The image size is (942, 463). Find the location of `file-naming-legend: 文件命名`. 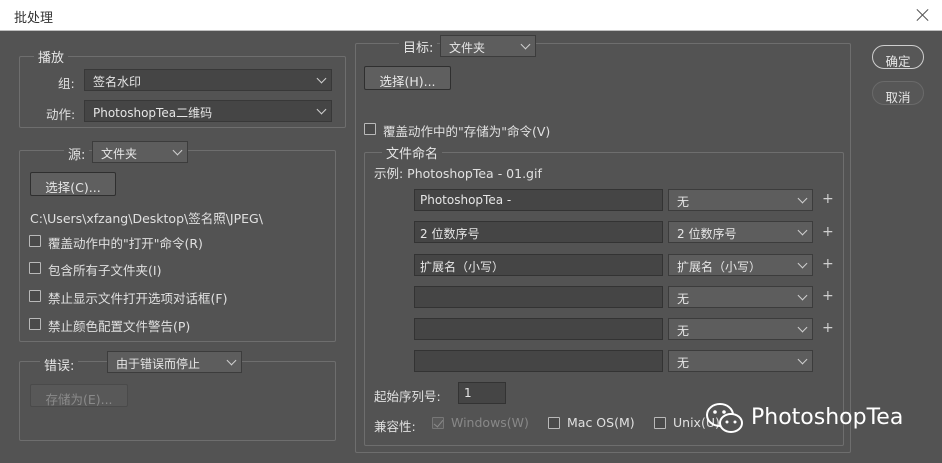

file-naming-legend: 文件命名 is located at coordinates (412, 152).